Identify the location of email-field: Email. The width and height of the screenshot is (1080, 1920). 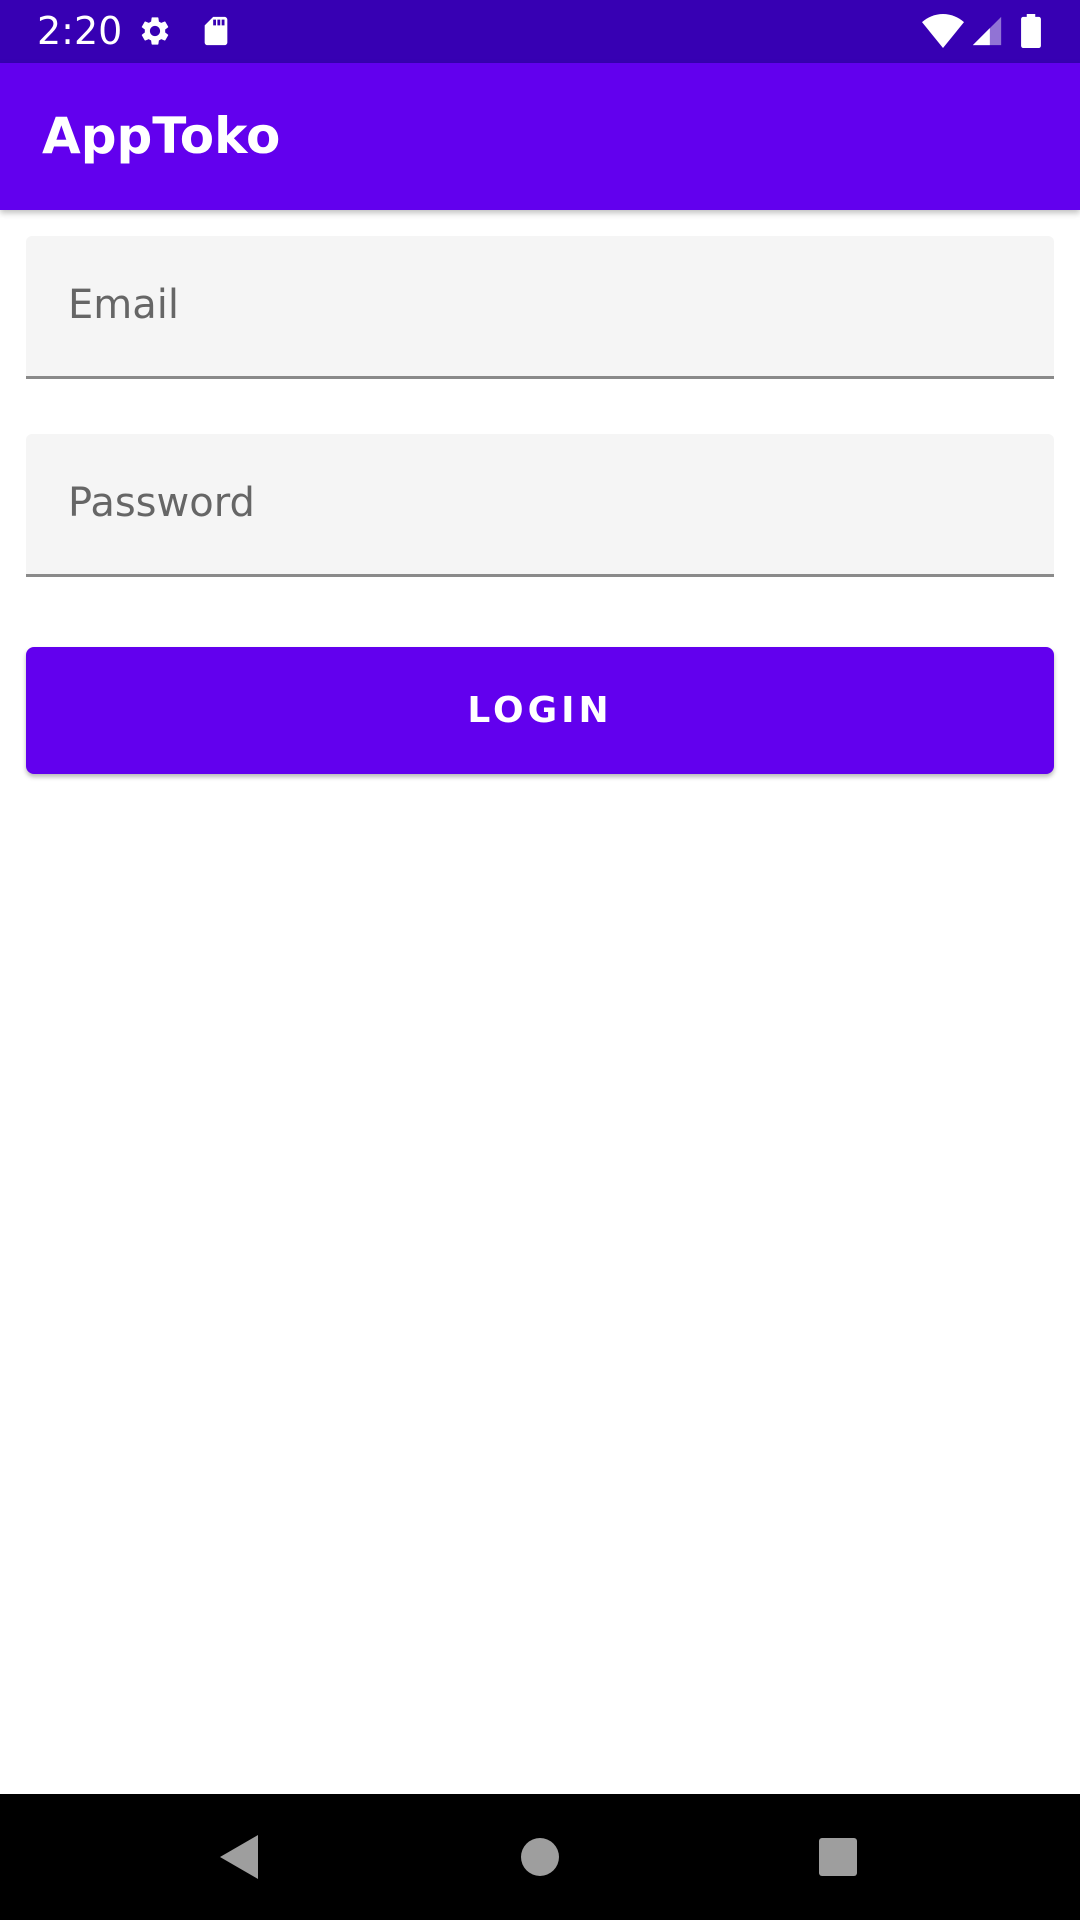
(540, 307).